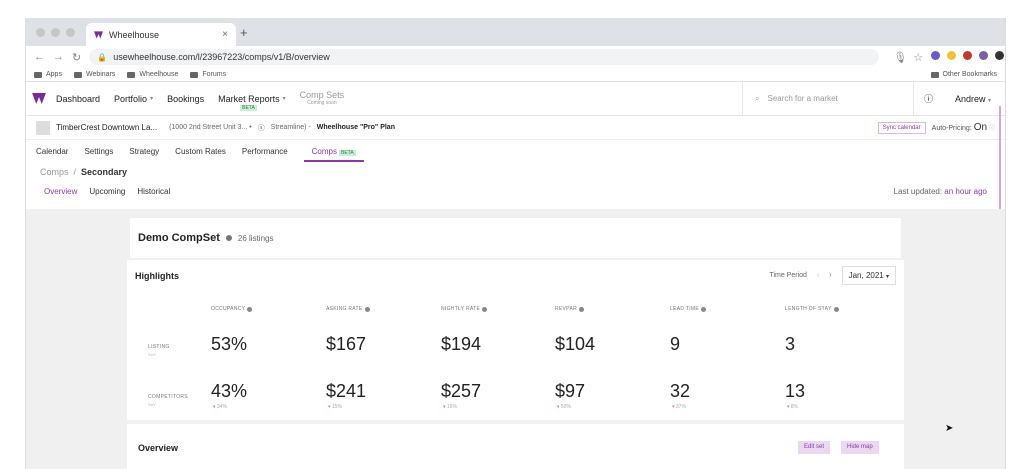 The width and height of the screenshot is (1024, 469). I want to click on breadcrumb-comps: Comps, so click(54, 172).